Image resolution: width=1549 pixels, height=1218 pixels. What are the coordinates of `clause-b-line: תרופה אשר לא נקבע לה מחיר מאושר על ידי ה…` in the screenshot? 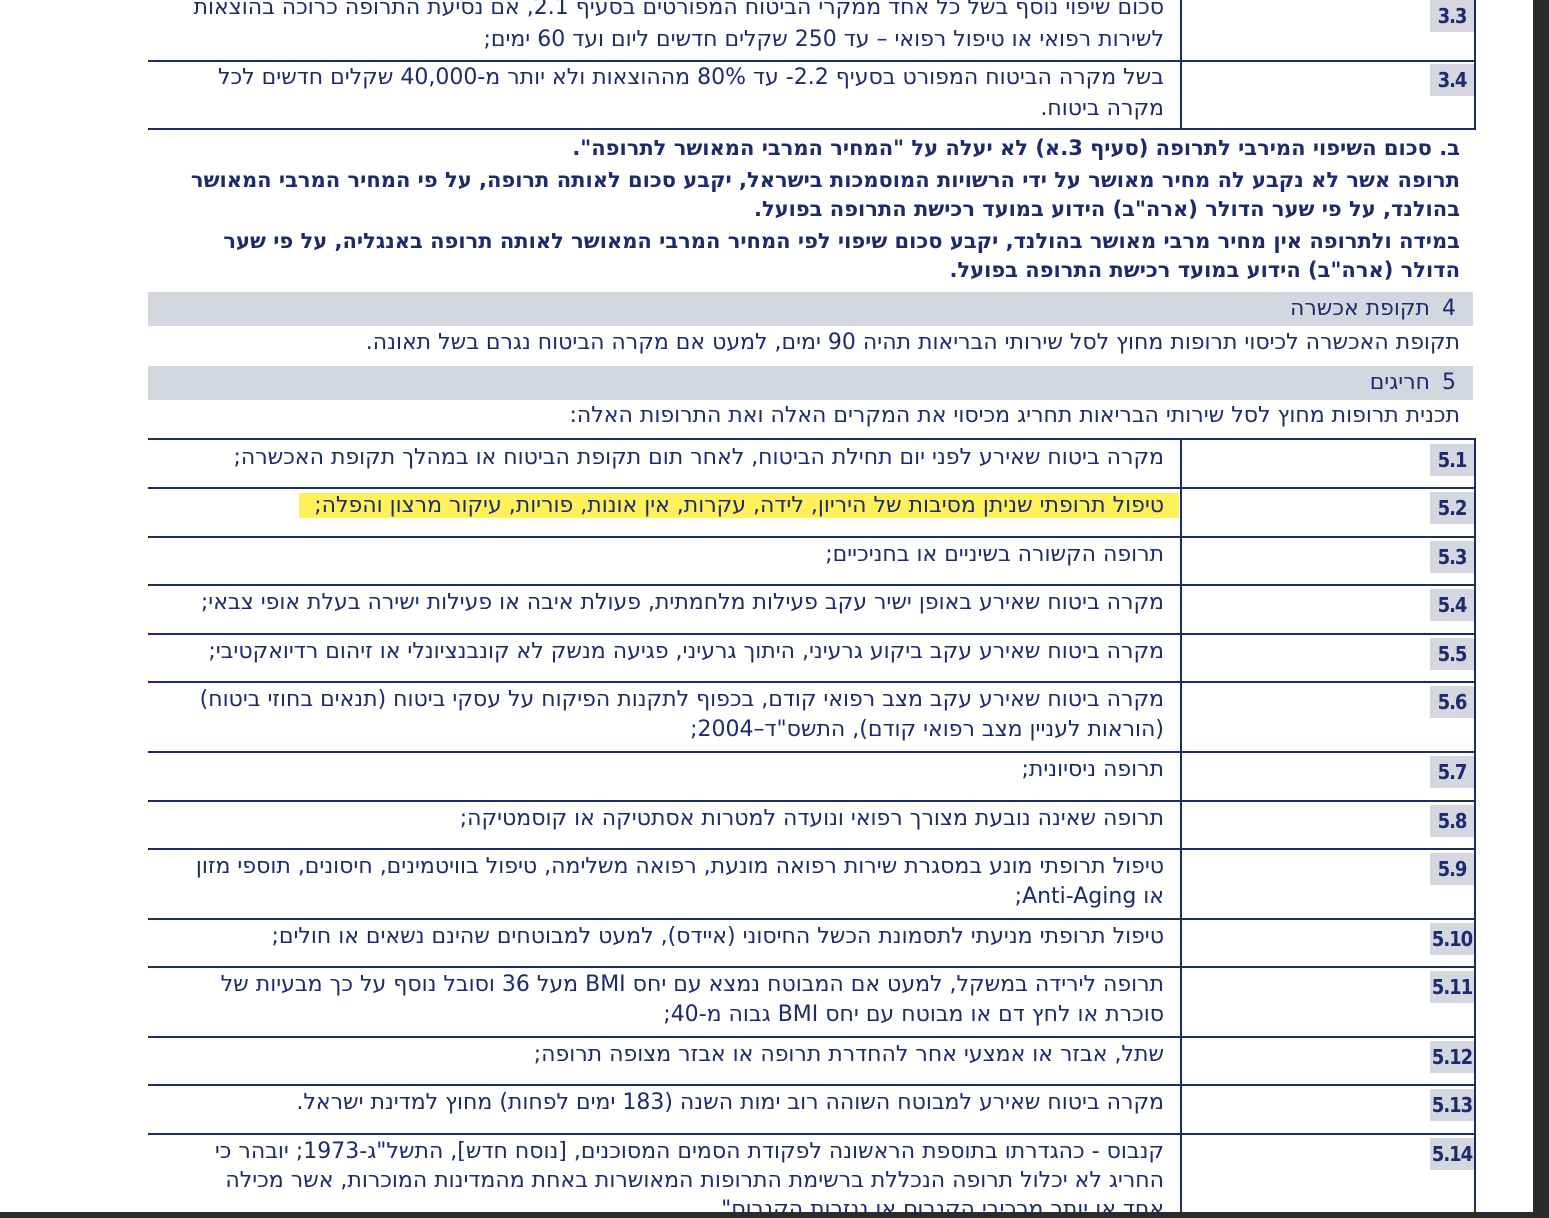 It's located at (825, 180).